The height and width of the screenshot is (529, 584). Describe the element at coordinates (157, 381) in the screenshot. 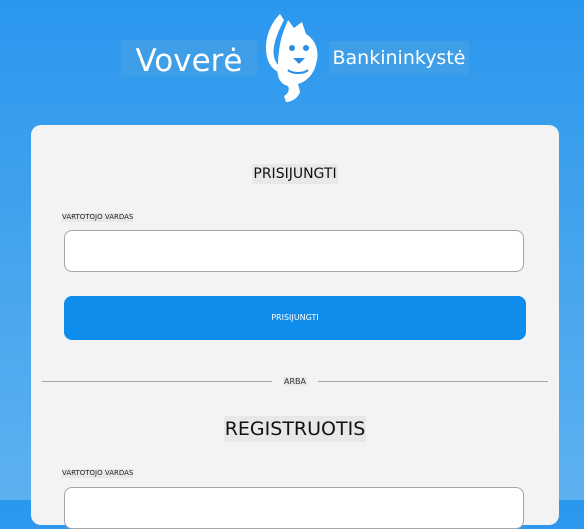

I see `divider-line-left` at that location.